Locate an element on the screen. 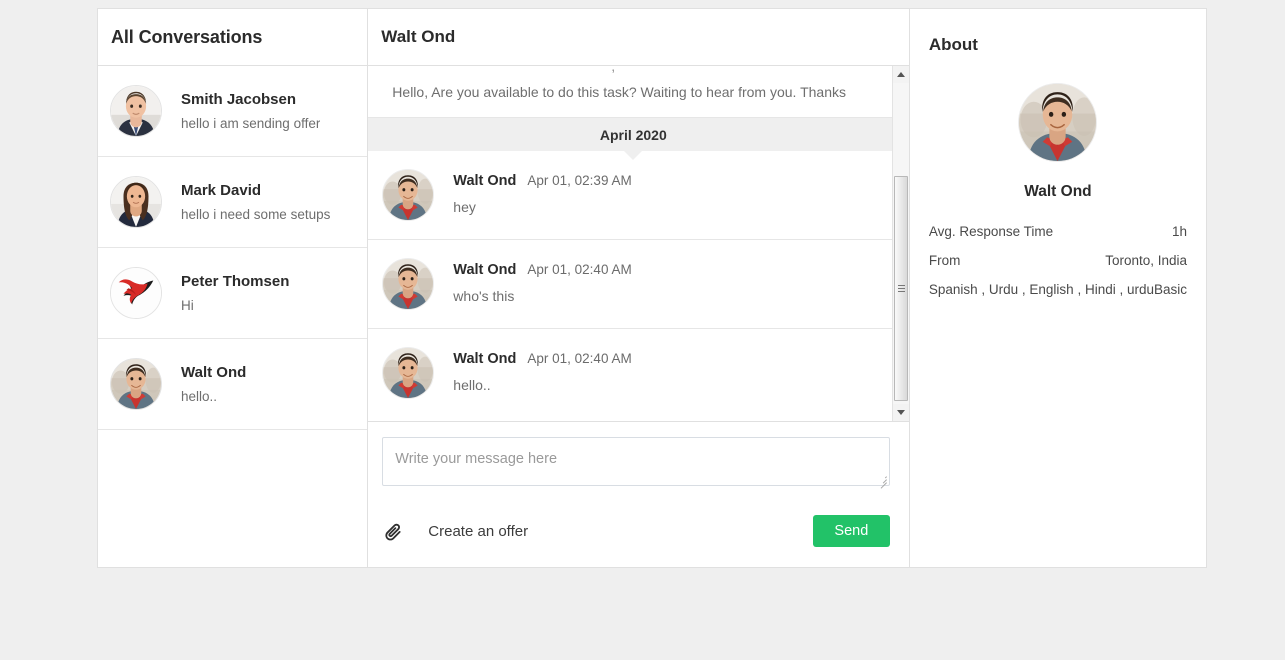 This screenshot has height=660, width=1285. conversation-snippet: hello i am sending offer is located at coordinates (251, 123).